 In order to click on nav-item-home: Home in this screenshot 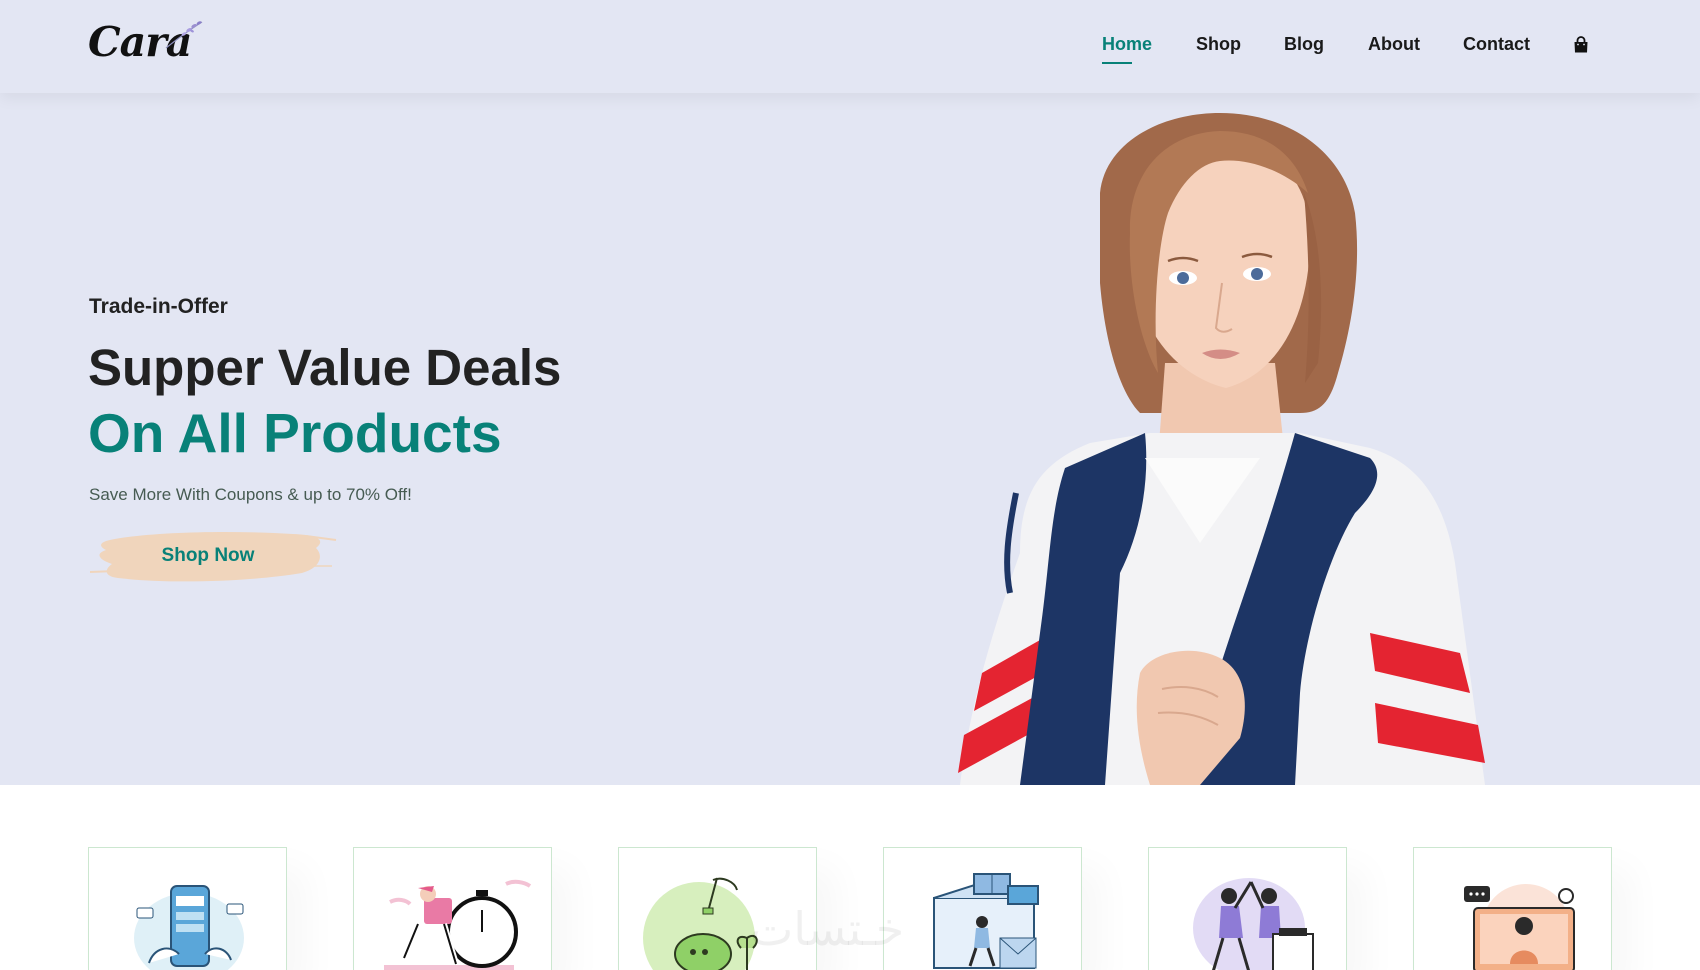, I will do `click(1127, 49)`.